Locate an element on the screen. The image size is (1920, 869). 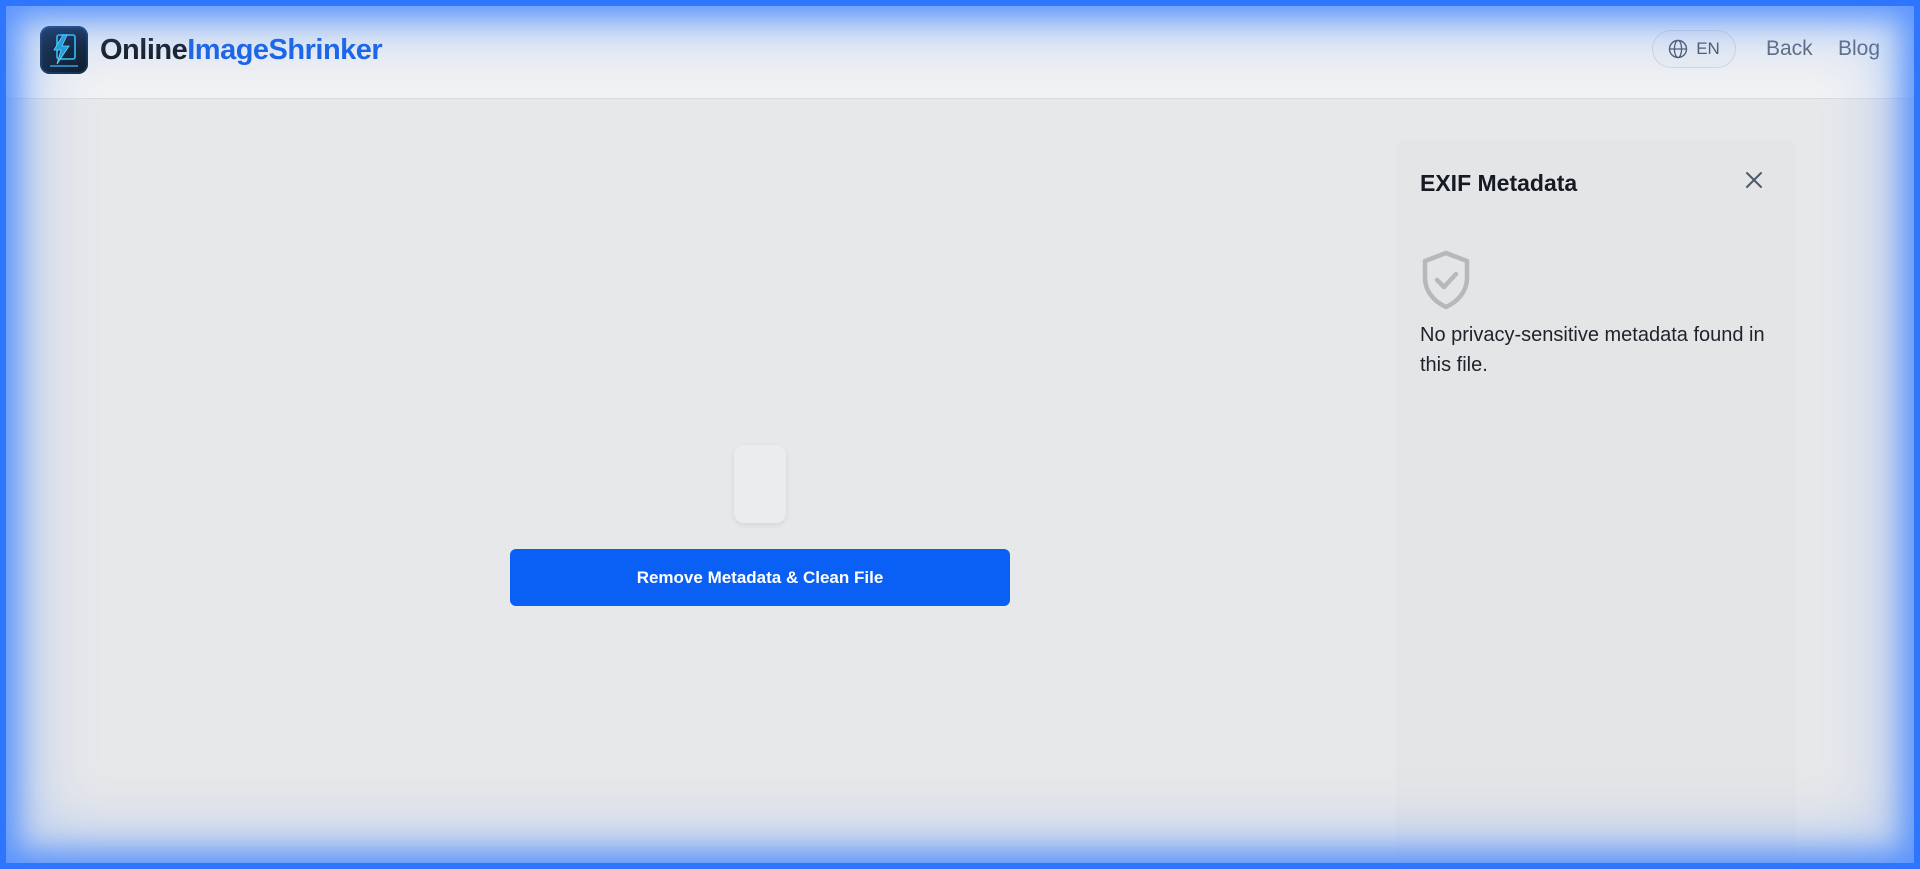
nav-back-link: Back is located at coordinates (1789, 49).